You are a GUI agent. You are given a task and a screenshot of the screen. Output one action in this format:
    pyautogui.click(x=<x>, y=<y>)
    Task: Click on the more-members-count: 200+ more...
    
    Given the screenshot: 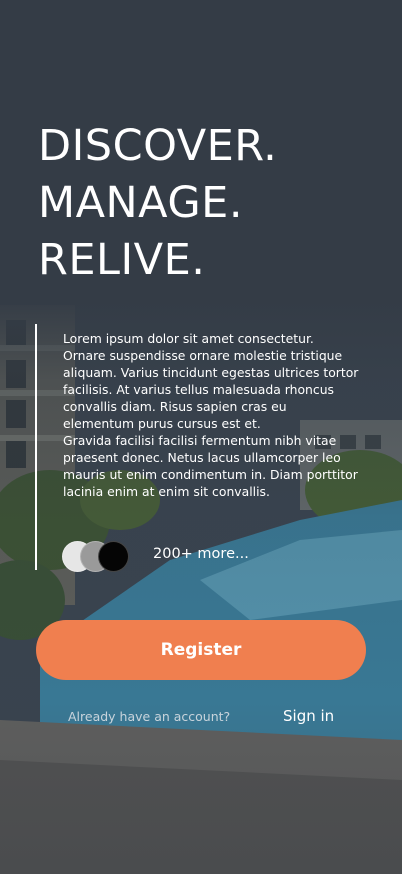 What is the action you would take?
    pyautogui.click(x=201, y=554)
    